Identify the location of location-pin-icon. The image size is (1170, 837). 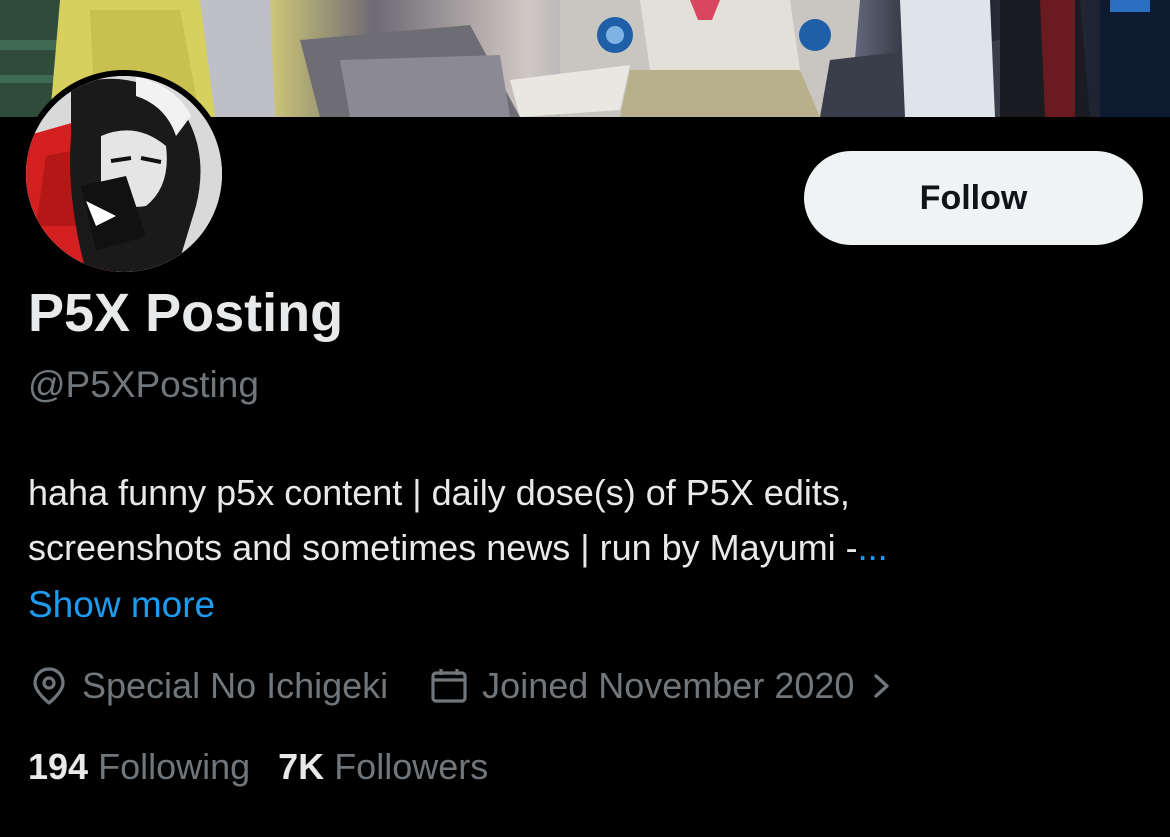
(49, 686).